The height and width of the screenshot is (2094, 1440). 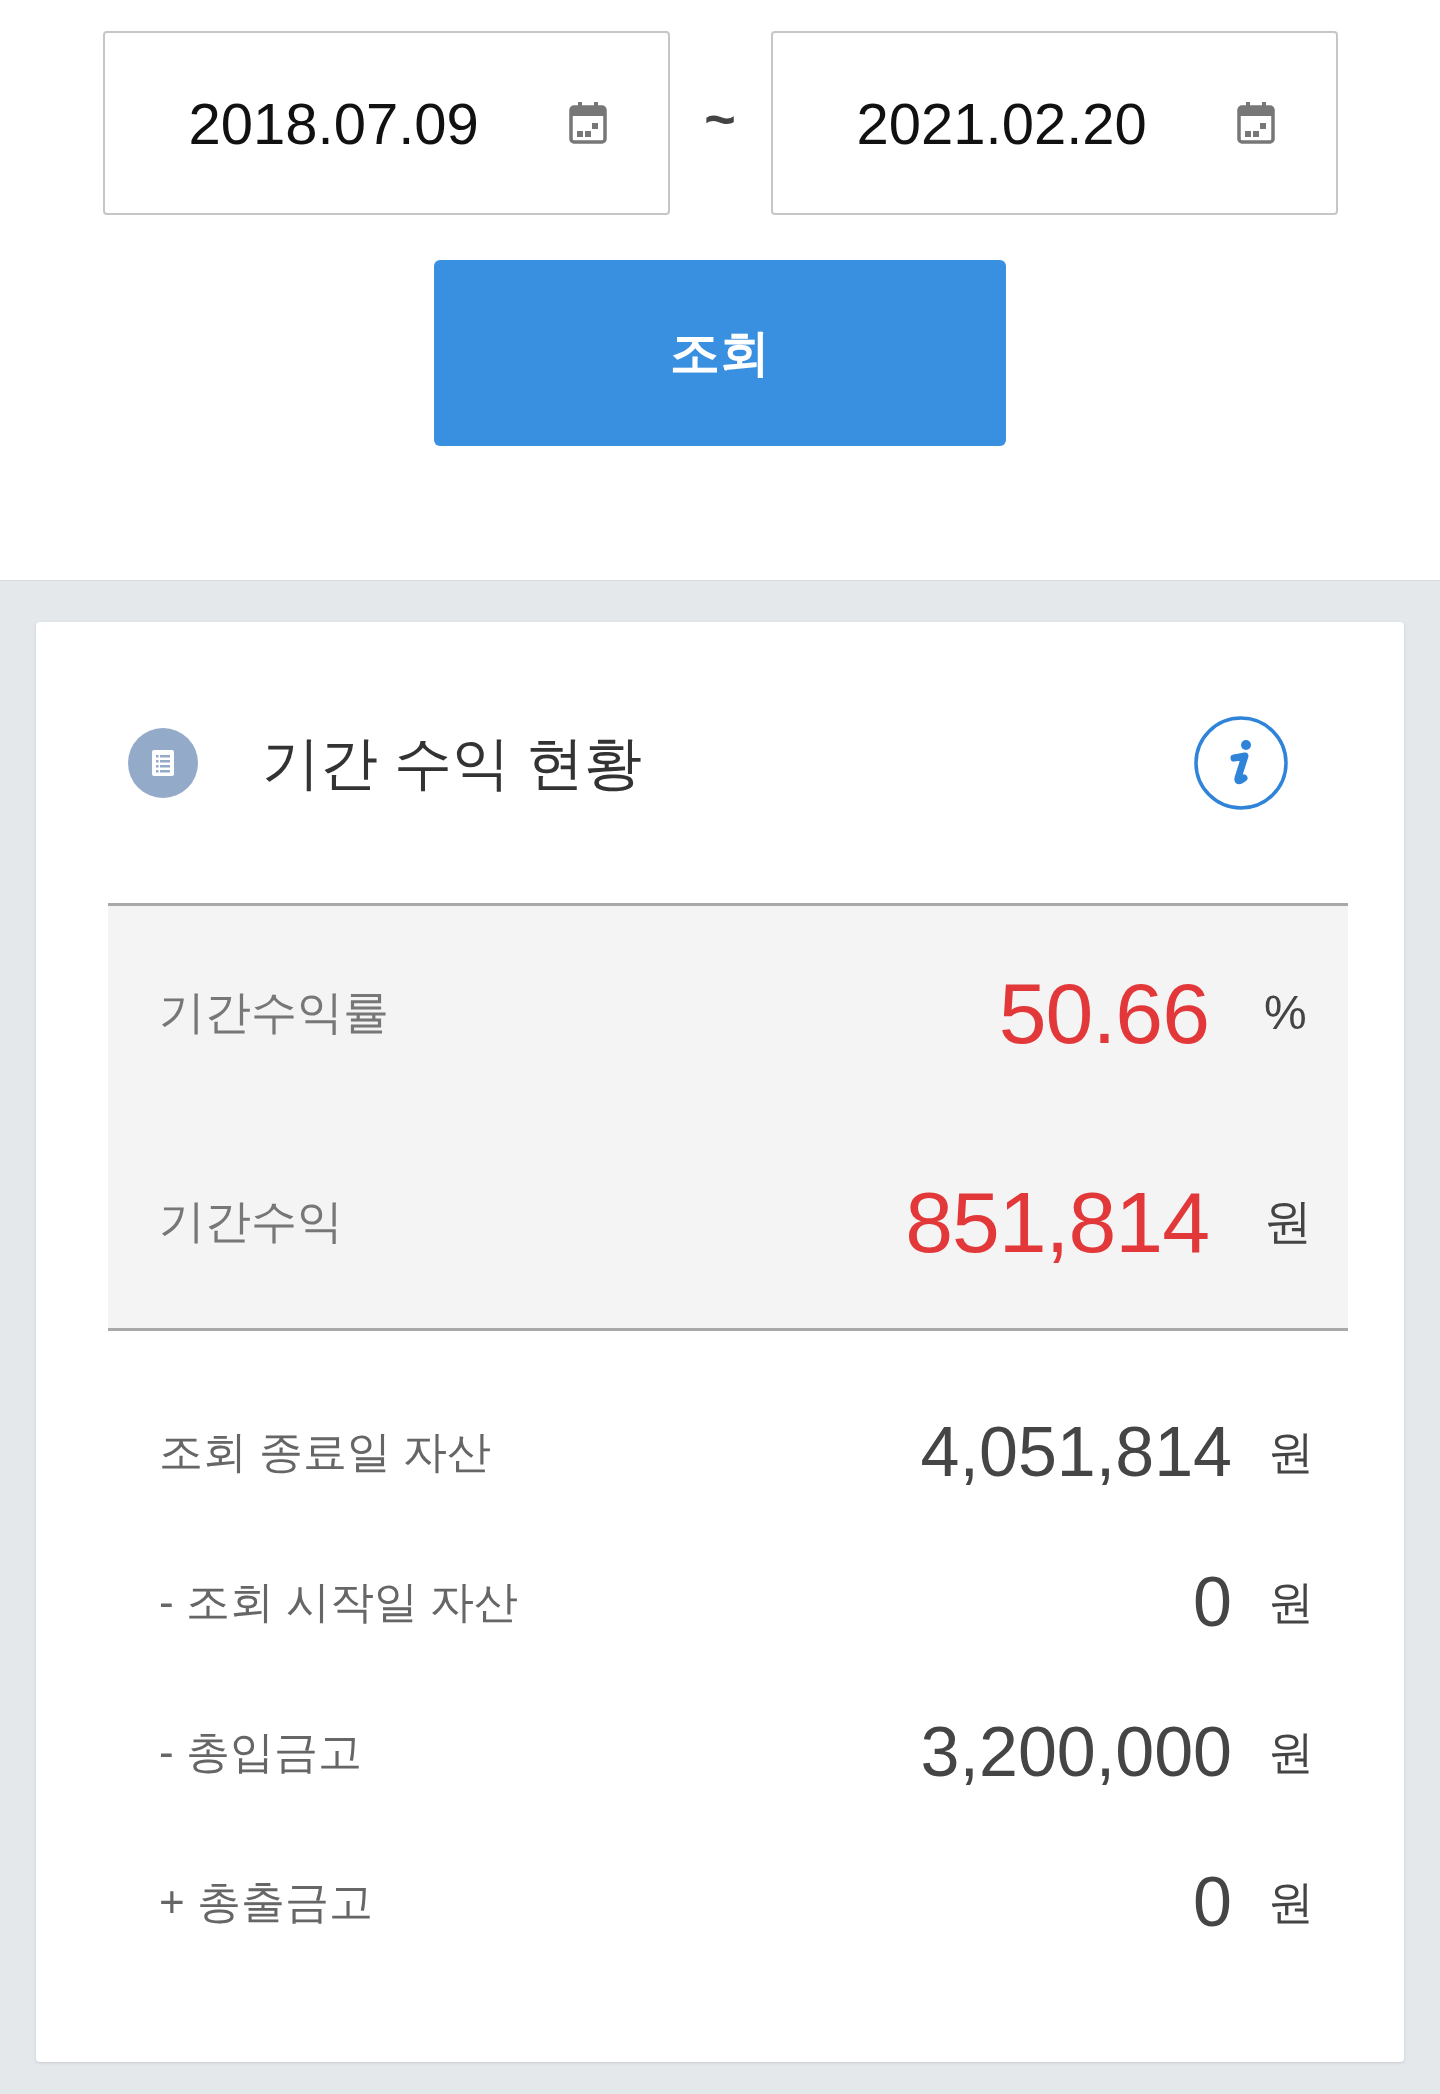 I want to click on document-list-icon, so click(x=163, y=762).